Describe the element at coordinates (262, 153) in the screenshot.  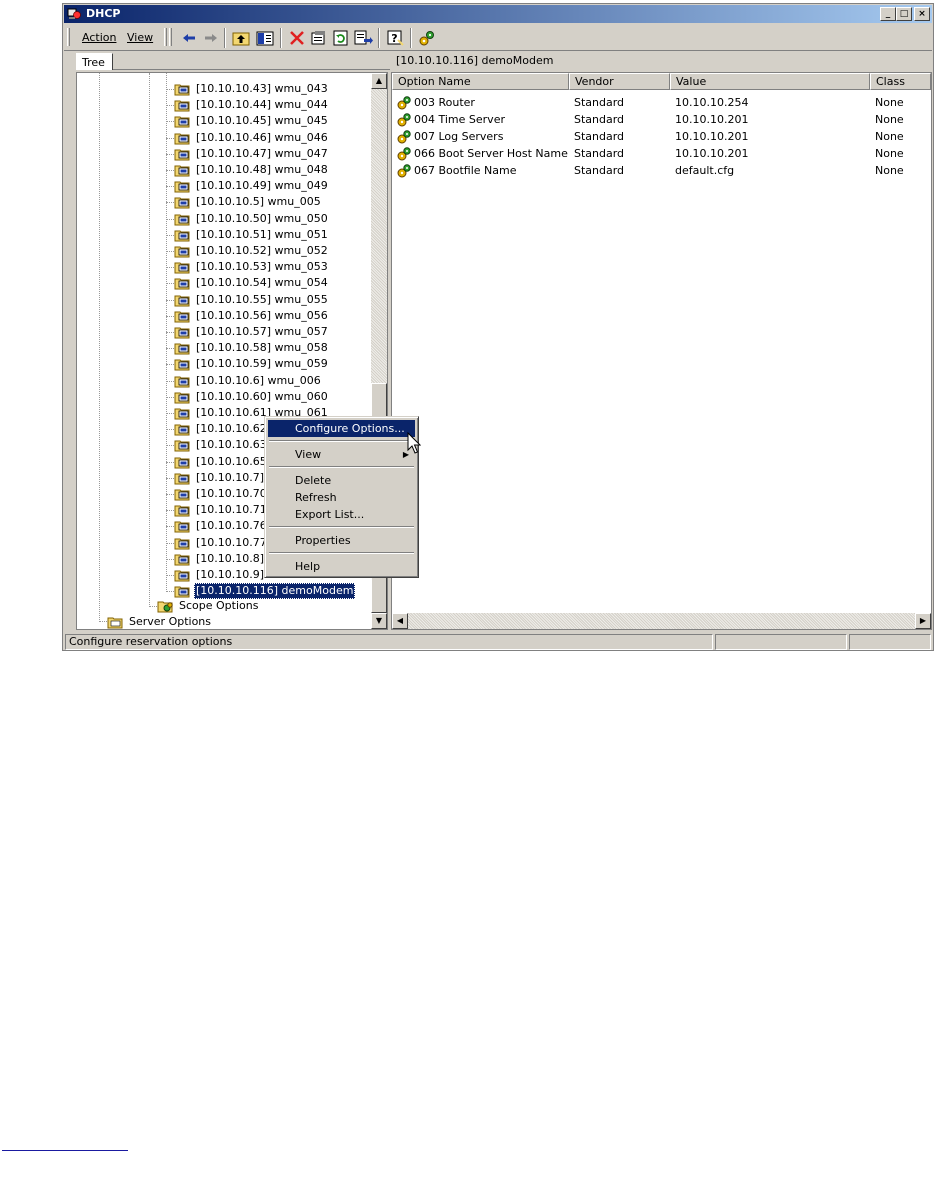
I see `tree-item-label: [10.10.10.47] wmu_047` at that location.